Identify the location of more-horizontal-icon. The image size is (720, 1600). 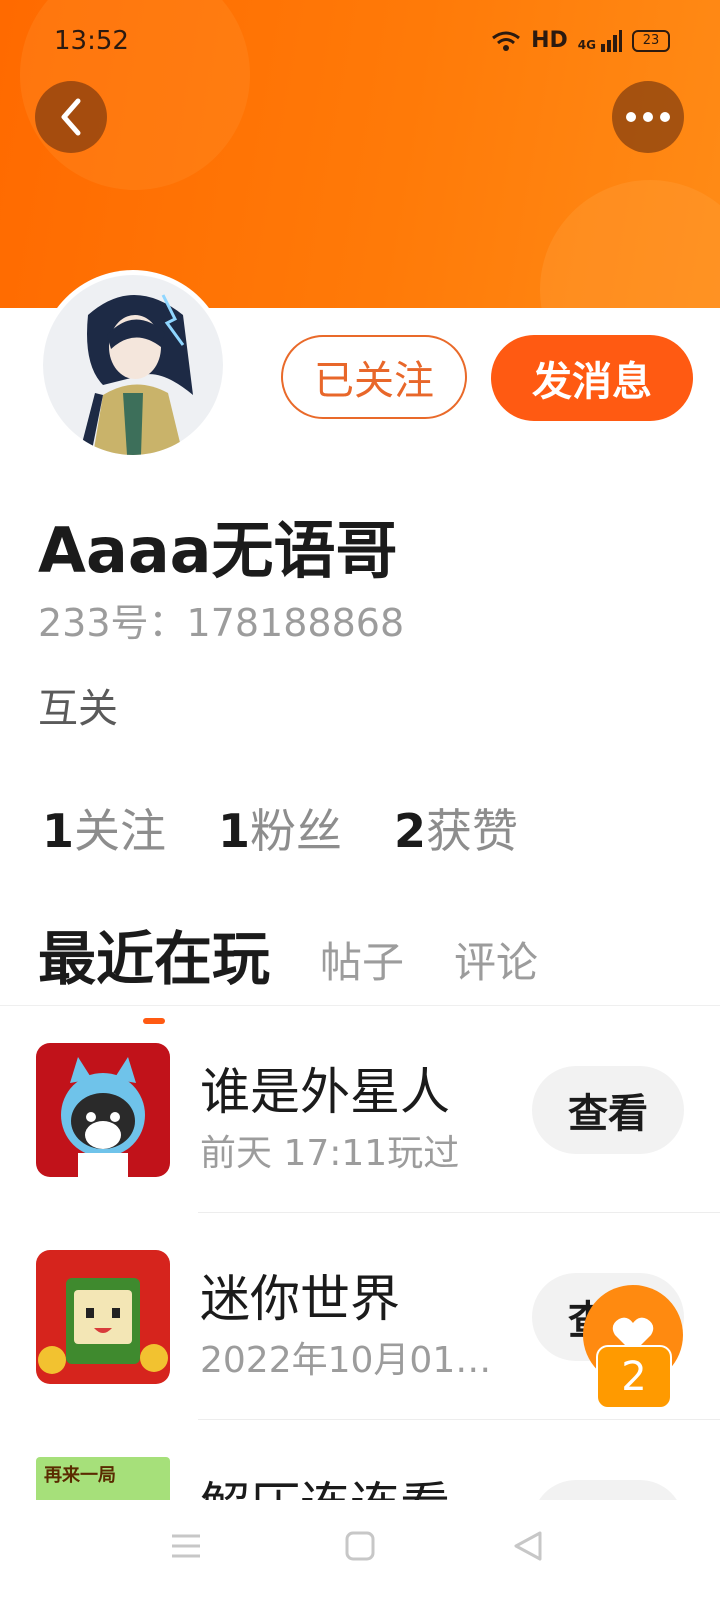
(648, 117).